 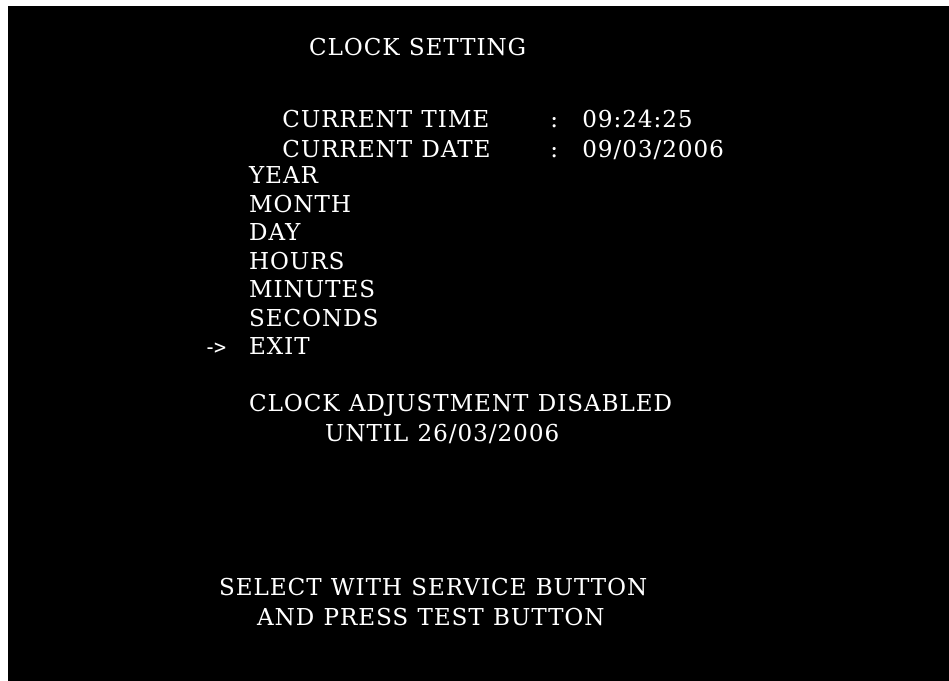 I want to click on menu-item-exit: EXIT, so click(x=314, y=347).